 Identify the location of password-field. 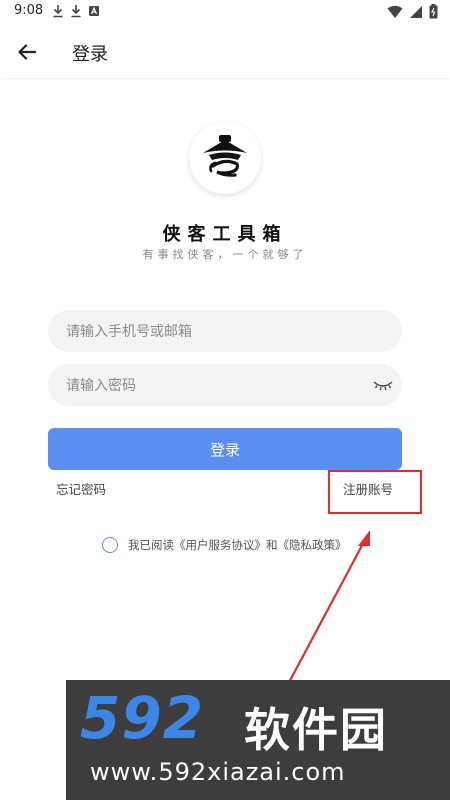
(225, 386).